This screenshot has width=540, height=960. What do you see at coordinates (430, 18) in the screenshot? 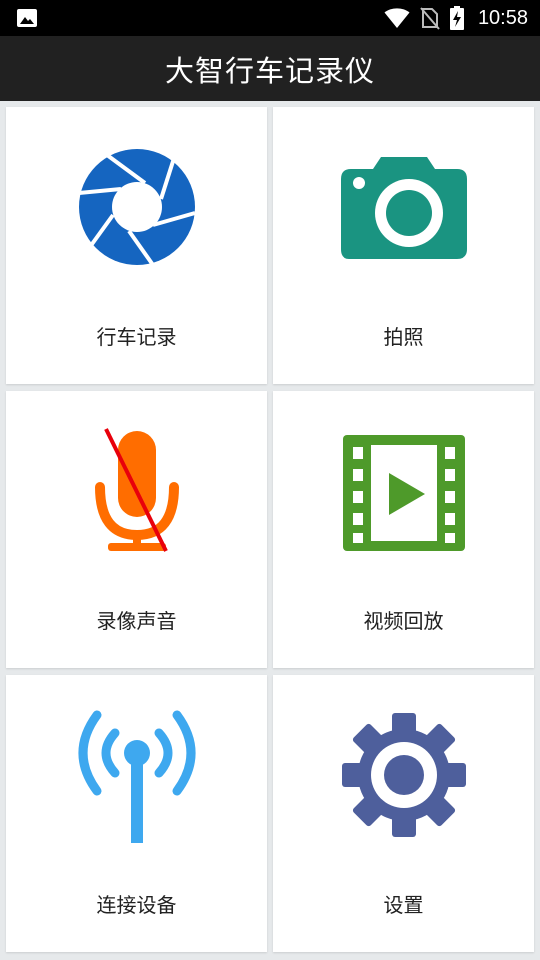
I see `no-sim-icon` at bounding box center [430, 18].